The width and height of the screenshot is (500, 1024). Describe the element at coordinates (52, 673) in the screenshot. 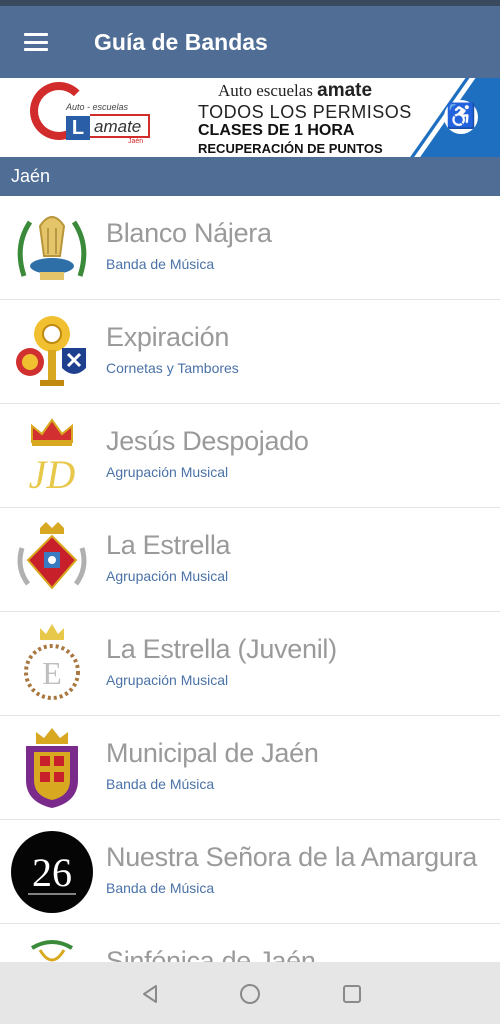

I see `svg-text: E` at that location.